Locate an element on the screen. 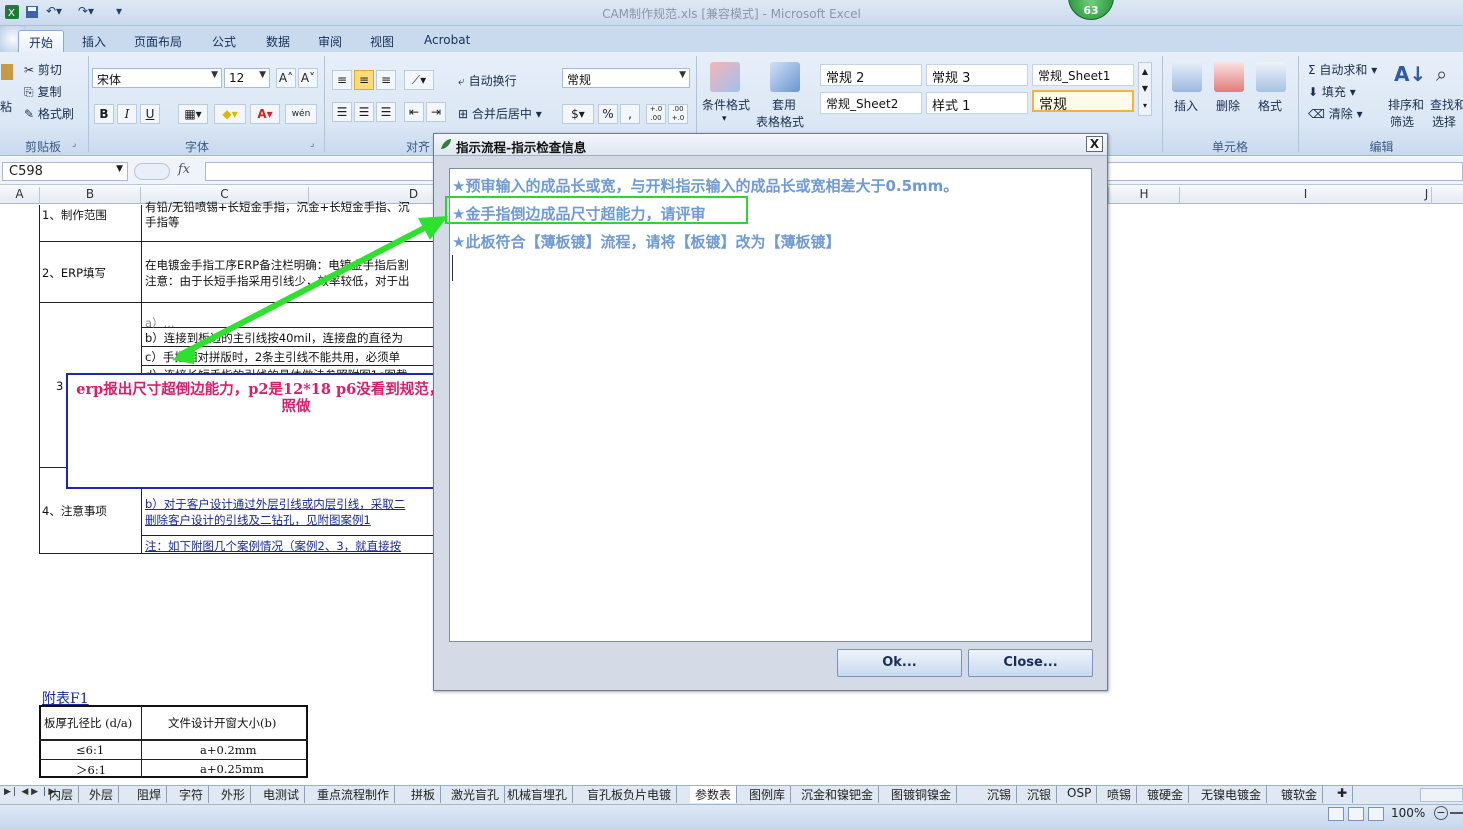 The width and height of the screenshot is (1463, 829). decrease-decimal-button: .00 +.0 is located at coordinates (678, 114).